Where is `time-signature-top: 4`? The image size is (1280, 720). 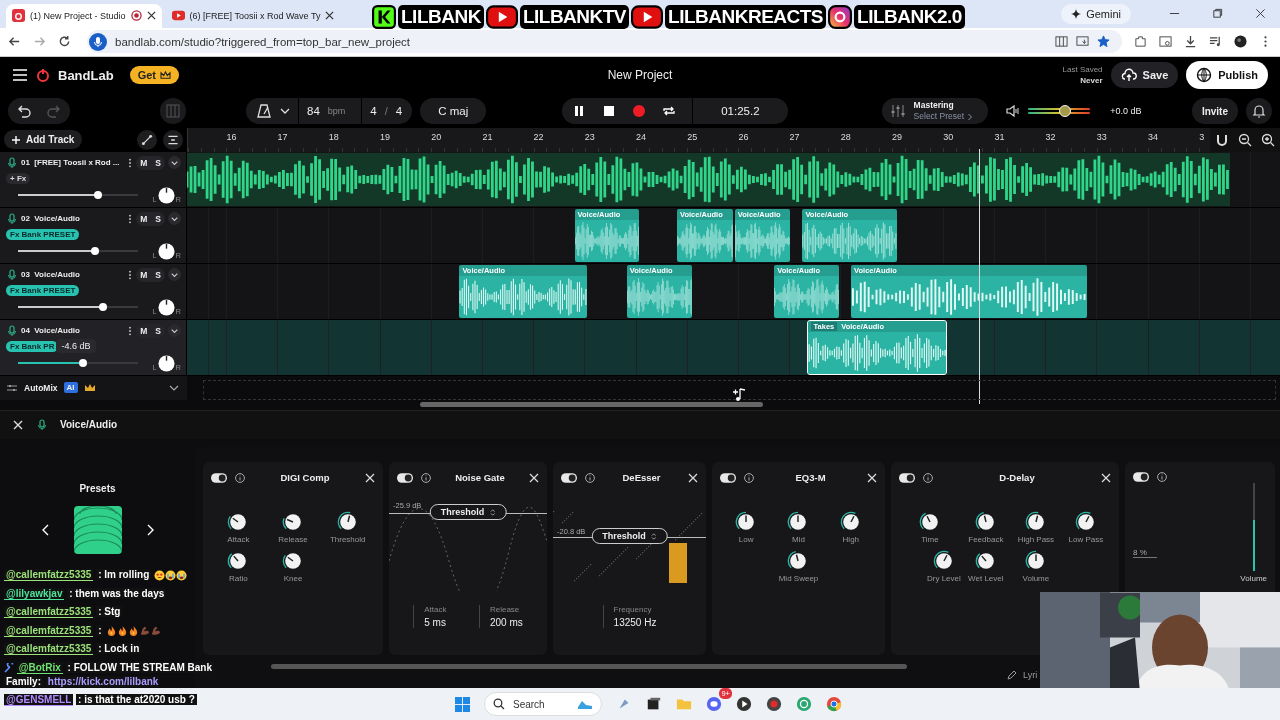
time-signature-top: 4 is located at coordinates (373, 111).